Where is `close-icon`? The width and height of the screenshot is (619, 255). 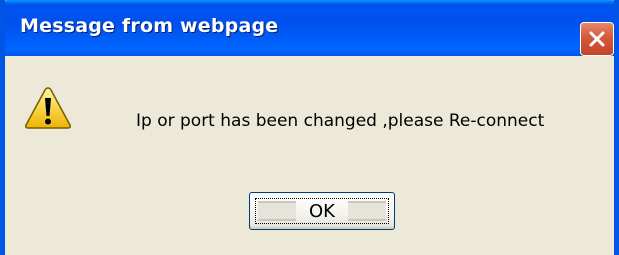
close-icon is located at coordinates (597, 39).